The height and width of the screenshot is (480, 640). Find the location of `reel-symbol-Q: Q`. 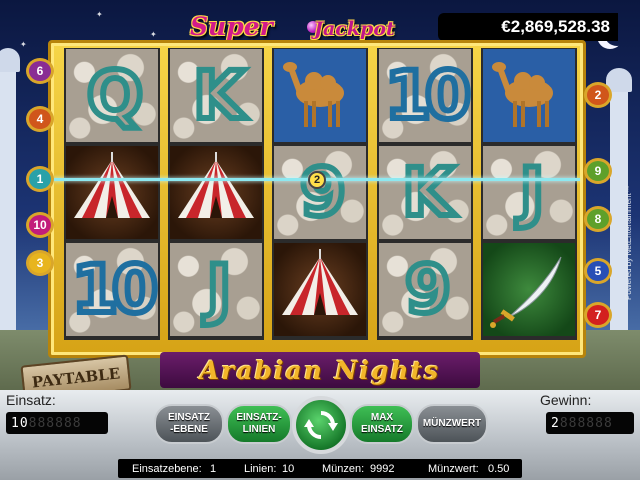

reel-symbol-Q: Q is located at coordinates (112, 95).